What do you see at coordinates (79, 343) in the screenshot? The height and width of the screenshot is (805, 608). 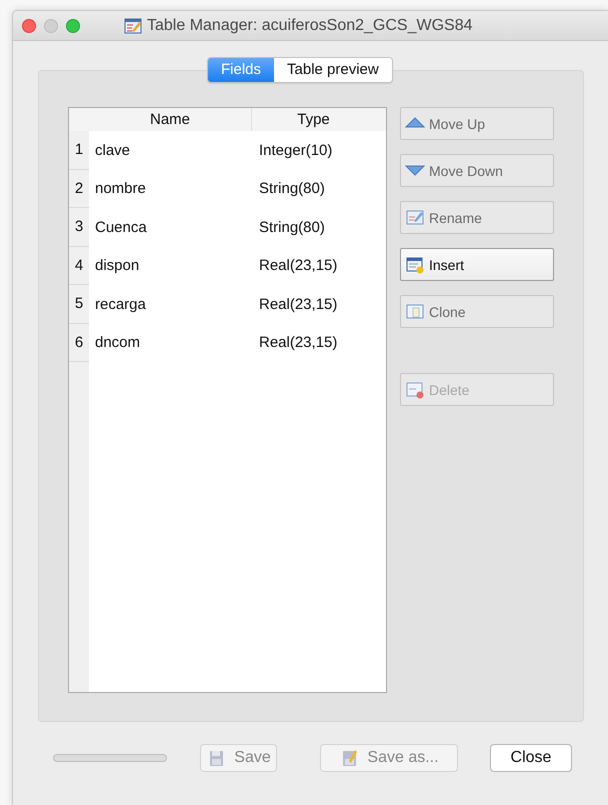 I see `row-number: 6` at bounding box center [79, 343].